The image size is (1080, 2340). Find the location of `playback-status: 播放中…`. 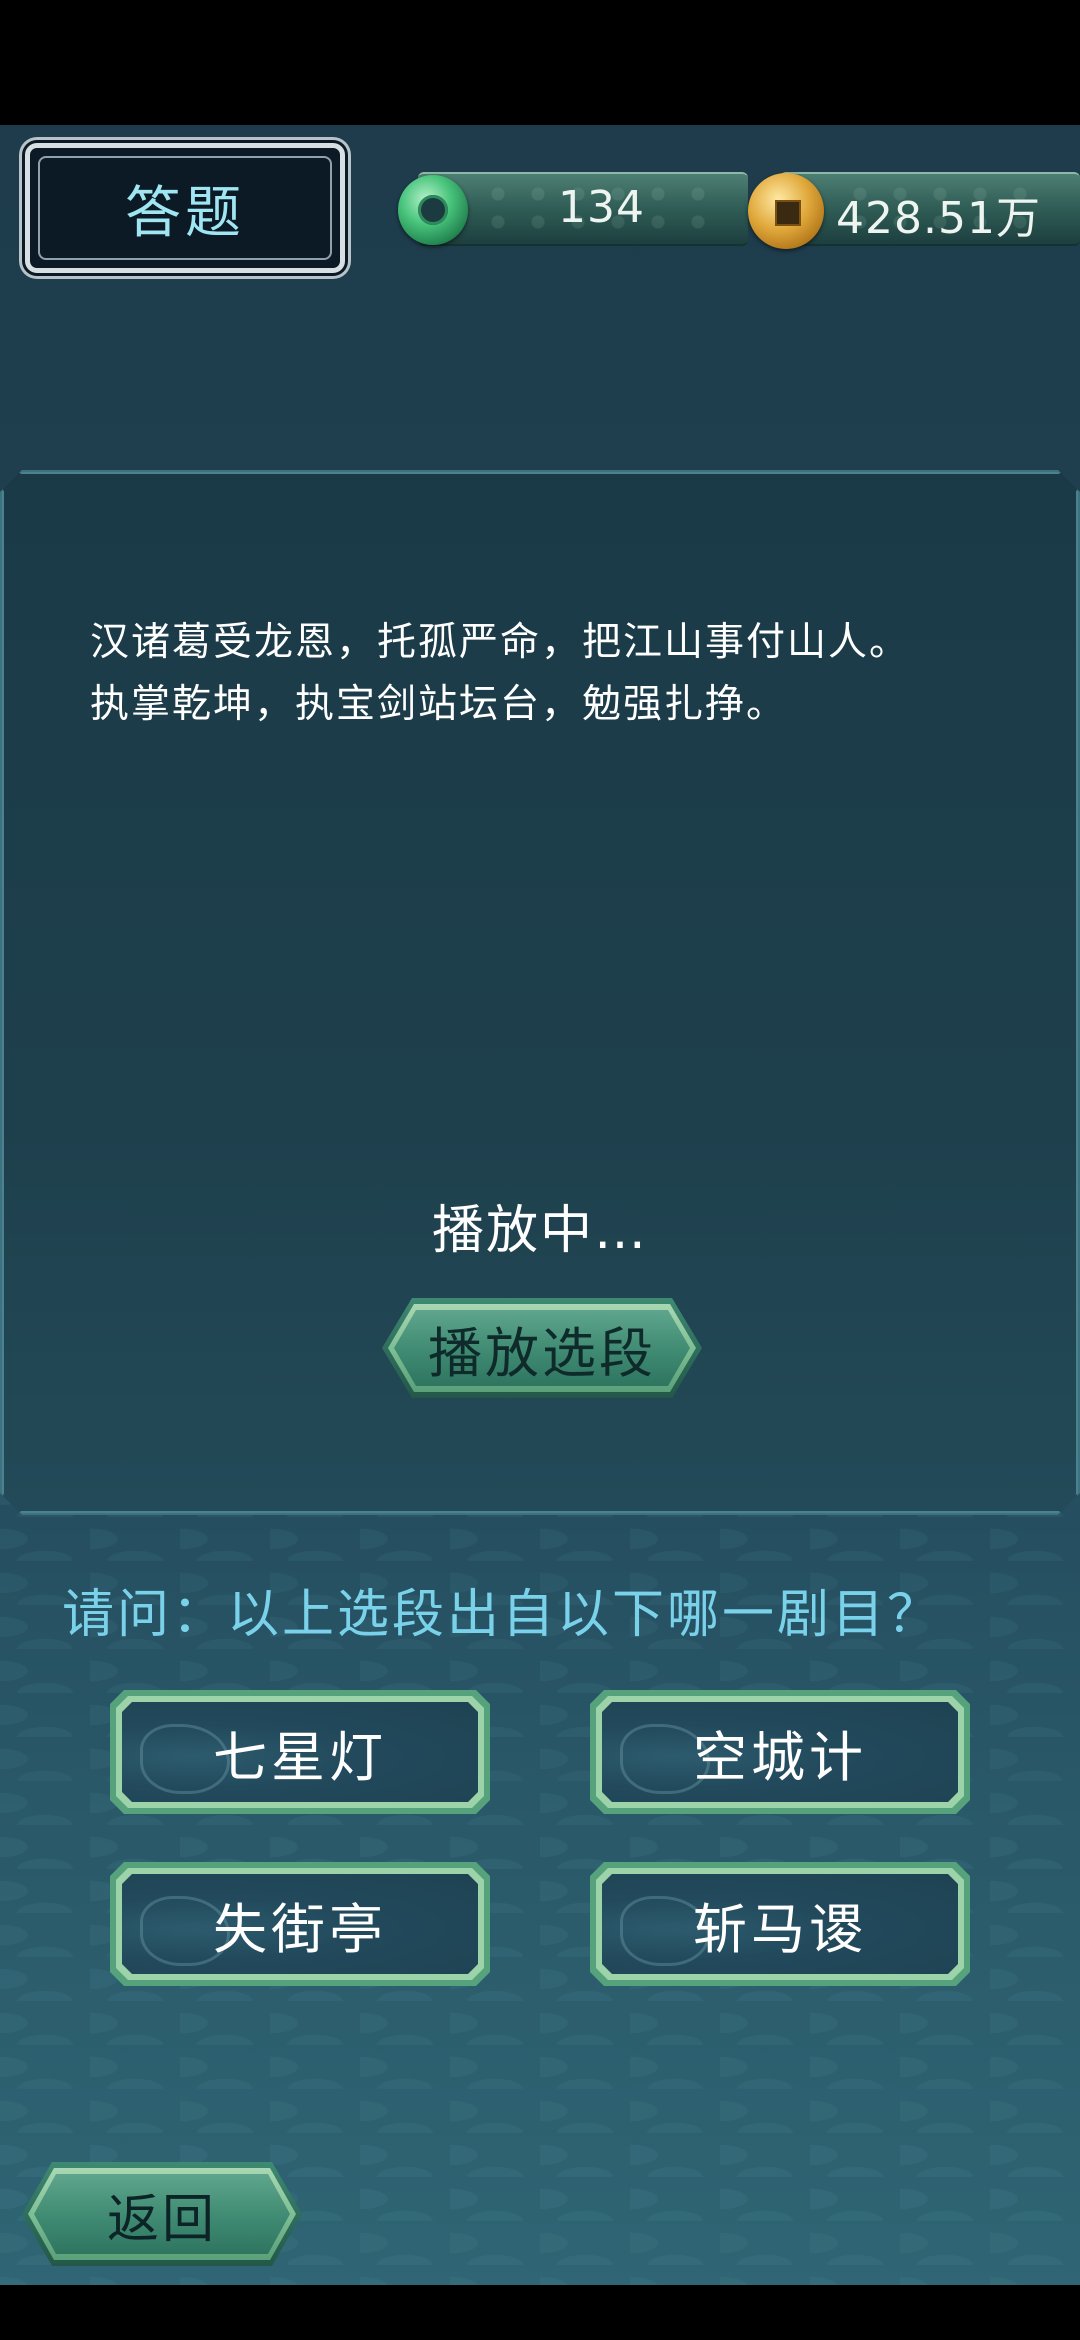

playback-status: 播放中… is located at coordinates (539, 1231).